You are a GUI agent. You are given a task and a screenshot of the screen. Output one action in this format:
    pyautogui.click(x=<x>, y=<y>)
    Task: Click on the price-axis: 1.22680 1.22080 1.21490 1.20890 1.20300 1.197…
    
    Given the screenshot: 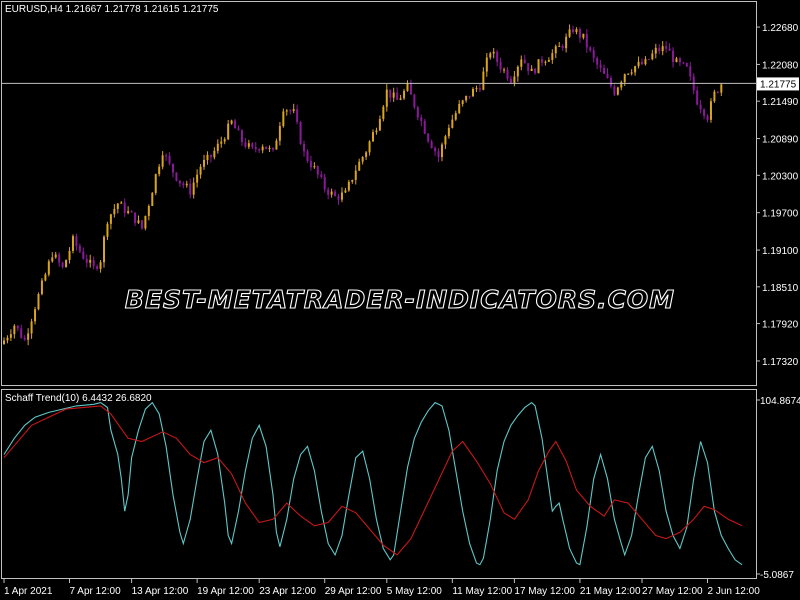 What is the action you would take?
    pyautogui.click(x=777, y=195)
    